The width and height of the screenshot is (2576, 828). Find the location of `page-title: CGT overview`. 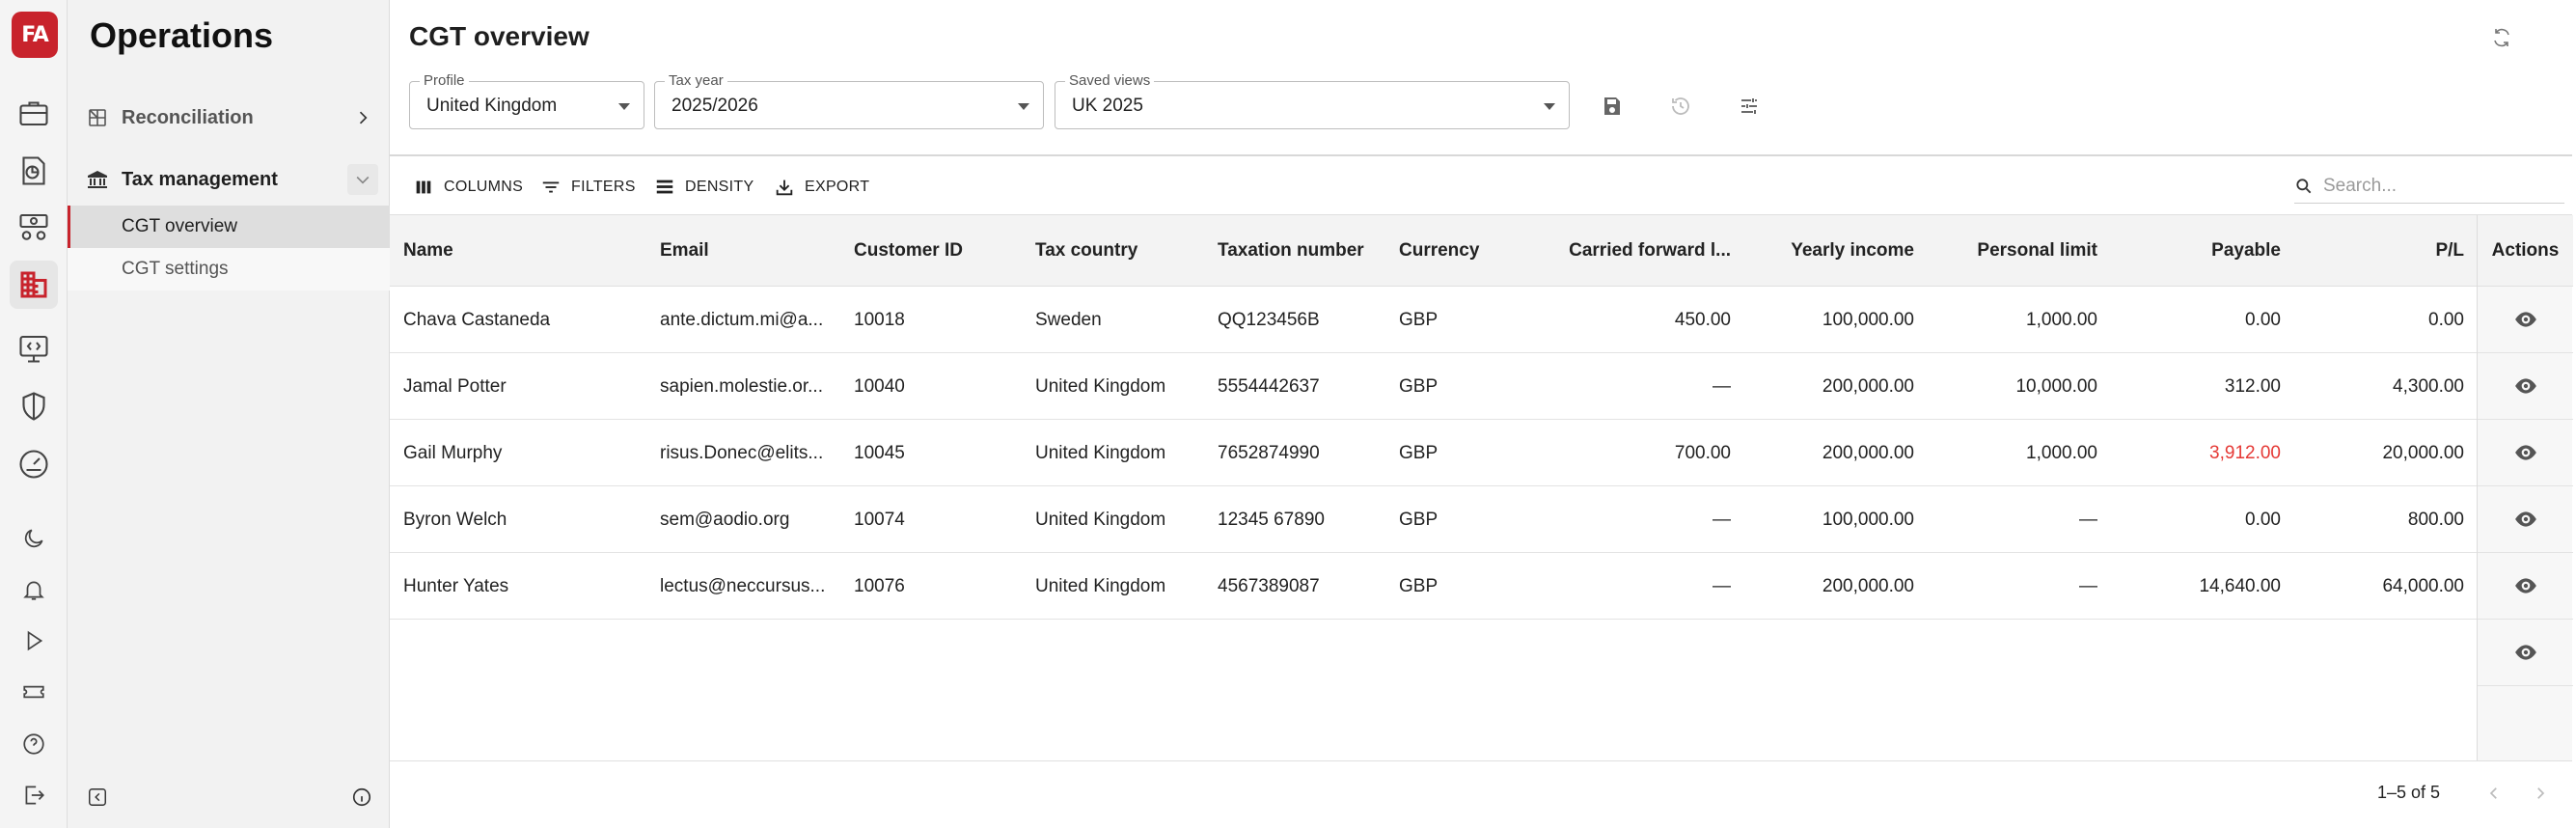

page-title: CGT overview is located at coordinates (499, 36).